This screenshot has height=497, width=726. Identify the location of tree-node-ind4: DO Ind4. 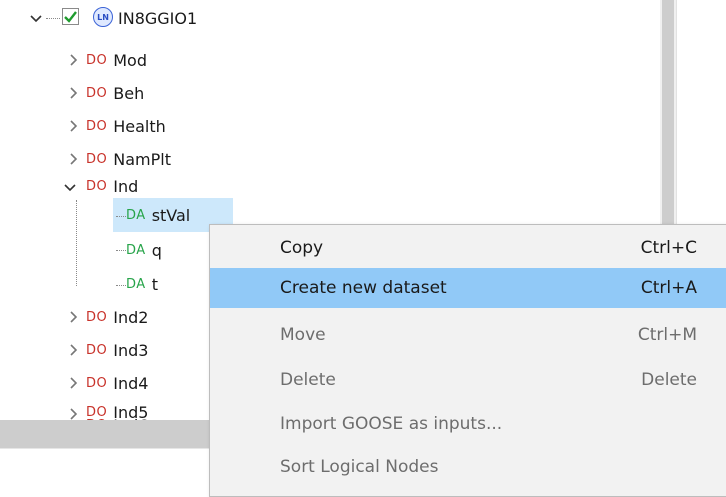
(117, 383).